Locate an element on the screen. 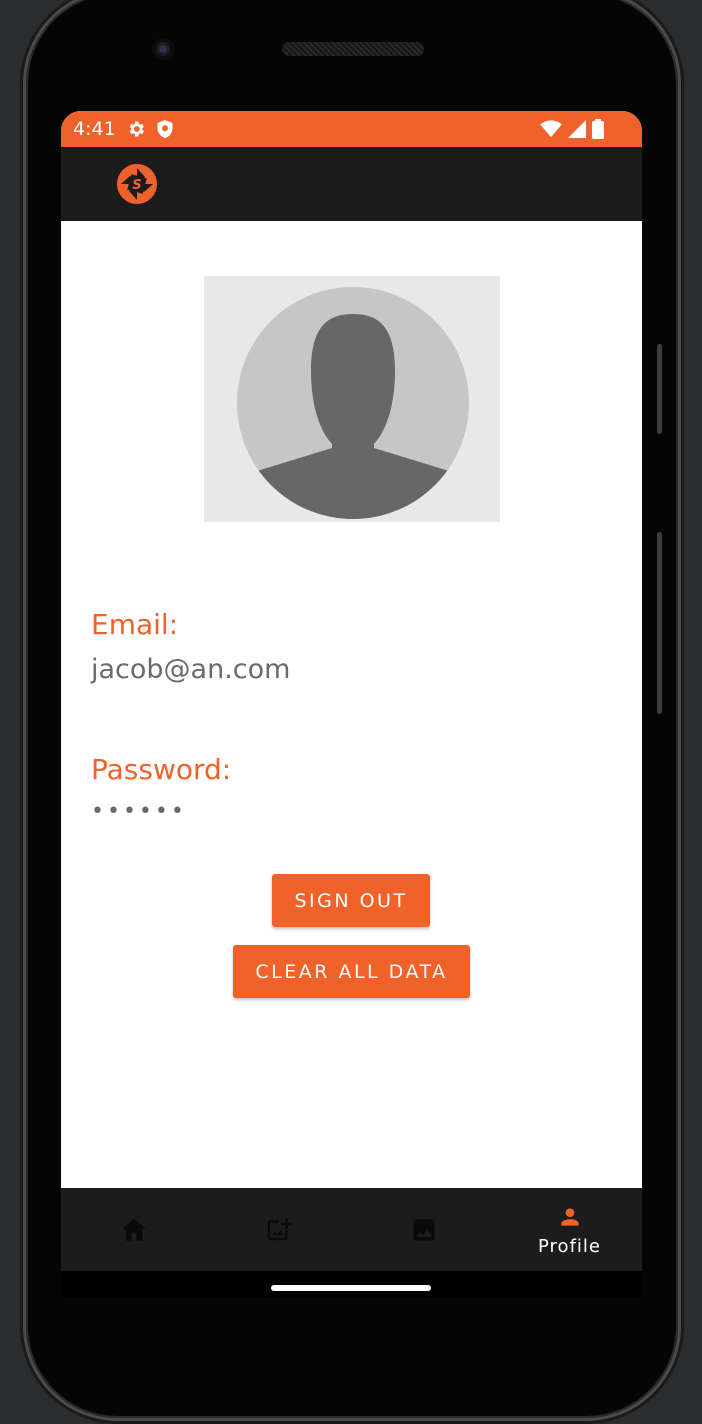  email-value: jacob@an.com is located at coordinates (191, 669).